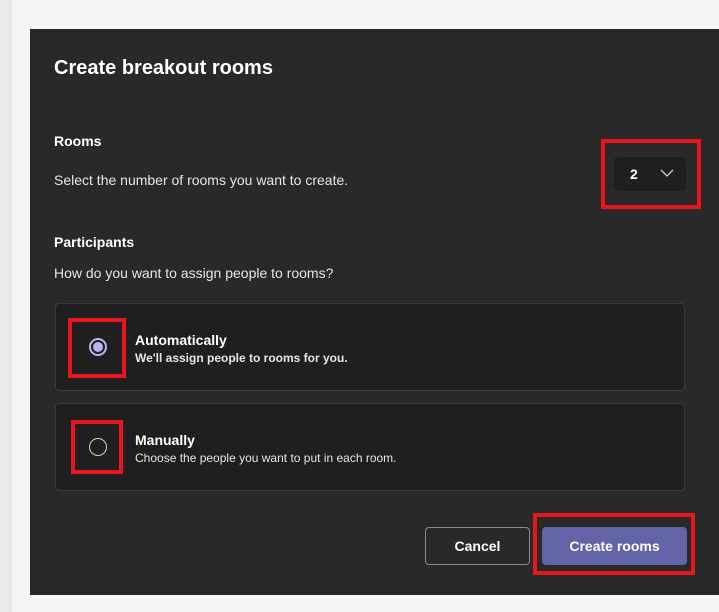 The width and height of the screenshot is (719, 612). I want to click on rooms-label: Rooms, so click(78, 141).